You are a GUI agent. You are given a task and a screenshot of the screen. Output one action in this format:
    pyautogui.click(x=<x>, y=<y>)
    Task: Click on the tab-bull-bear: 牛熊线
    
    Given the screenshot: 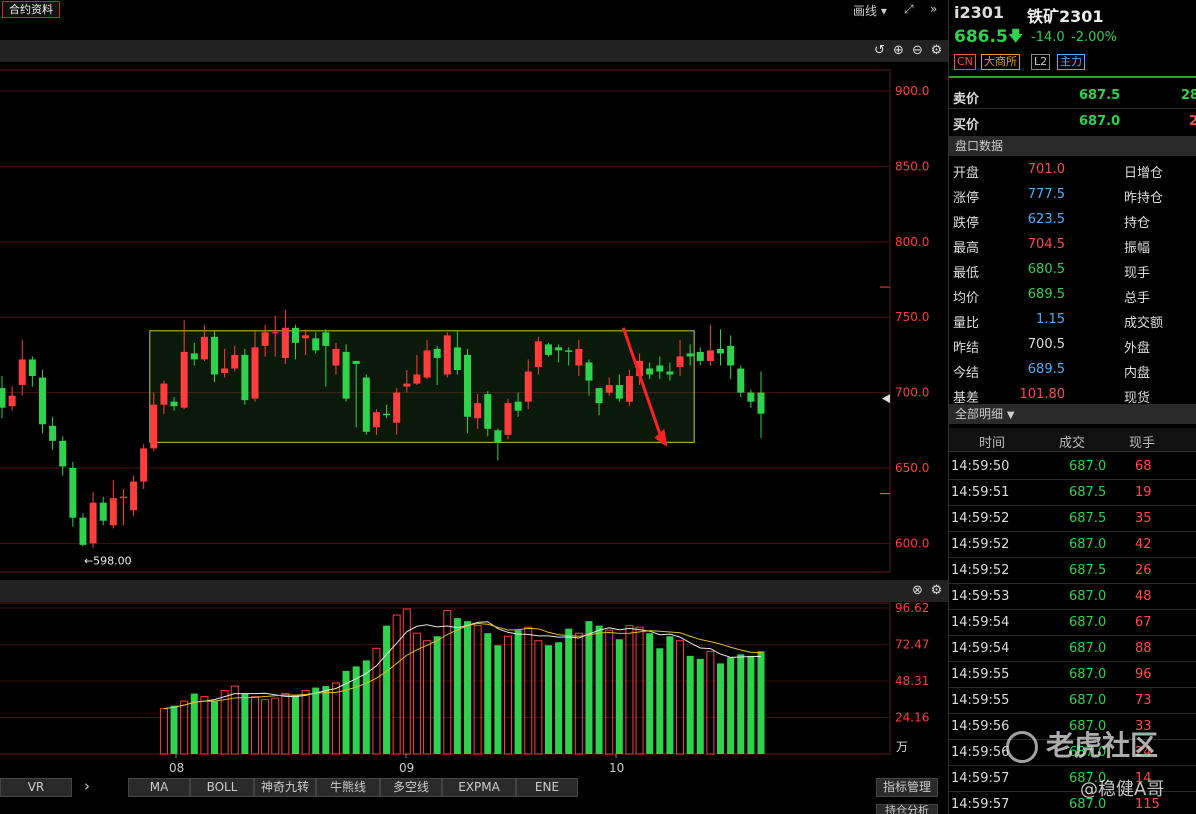 What is the action you would take?
    pyautogui.click(x=348, y=787)
    